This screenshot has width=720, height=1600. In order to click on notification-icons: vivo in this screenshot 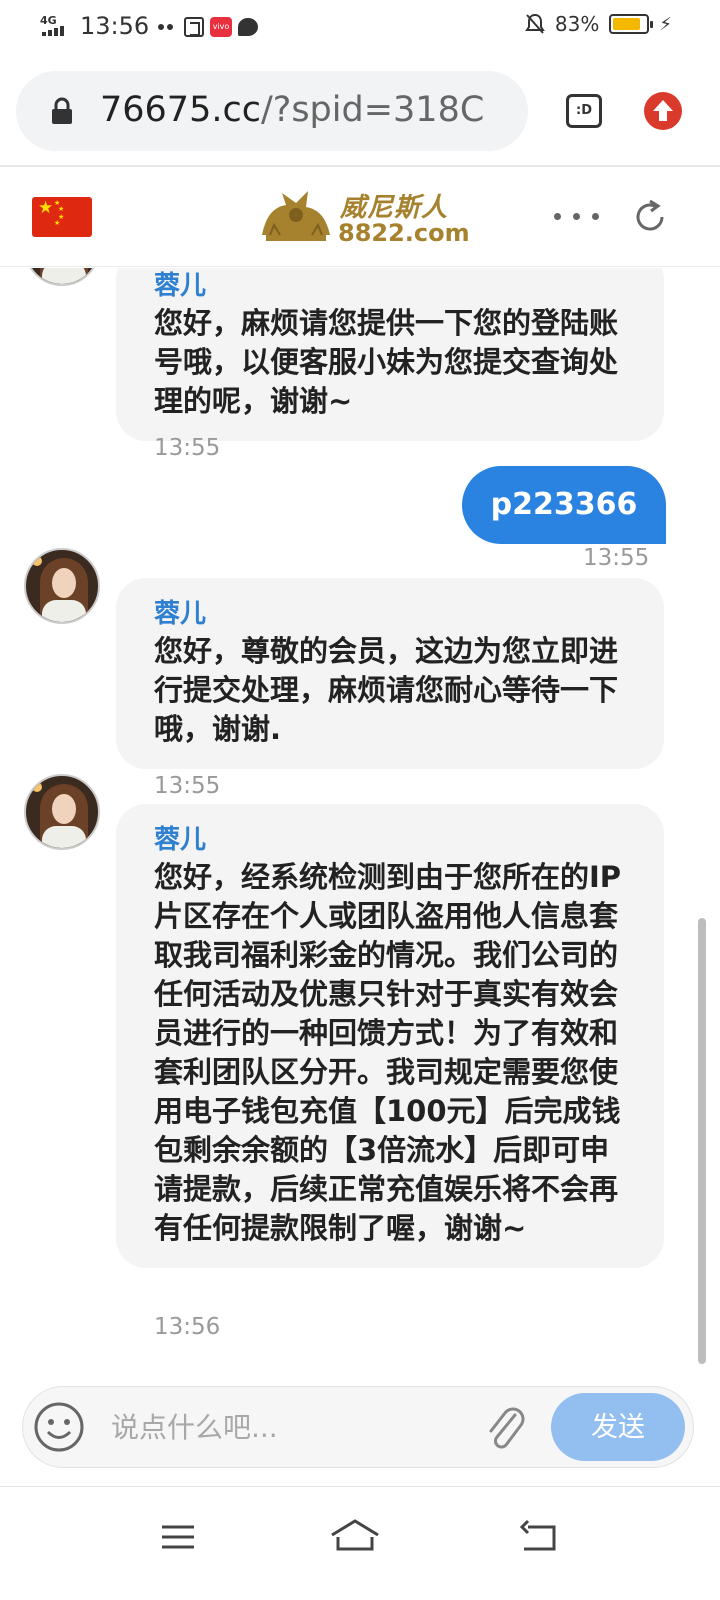, I will do `click(208, 27)`.